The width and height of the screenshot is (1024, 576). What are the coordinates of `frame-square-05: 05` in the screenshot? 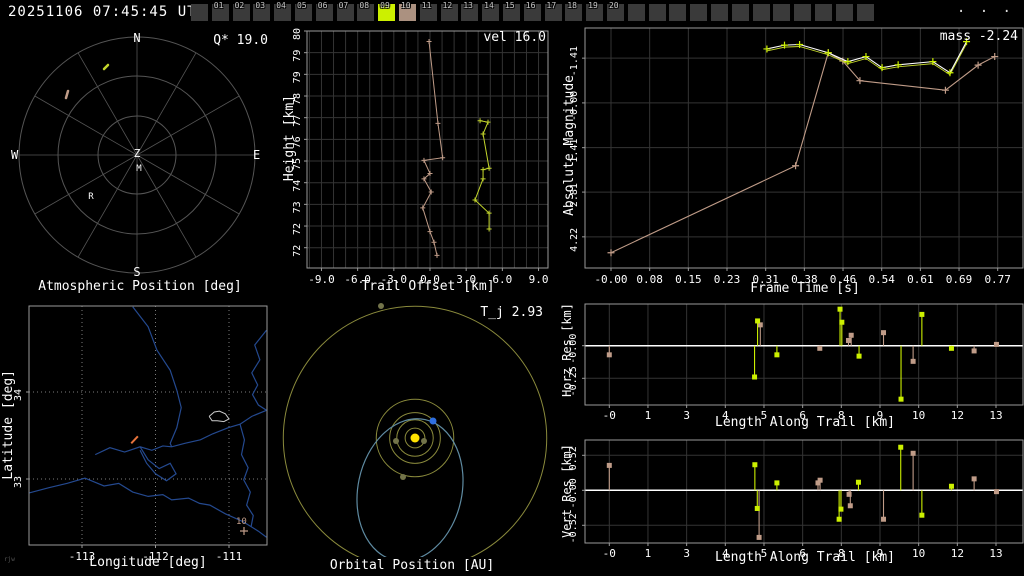 It's located at (303, 11).